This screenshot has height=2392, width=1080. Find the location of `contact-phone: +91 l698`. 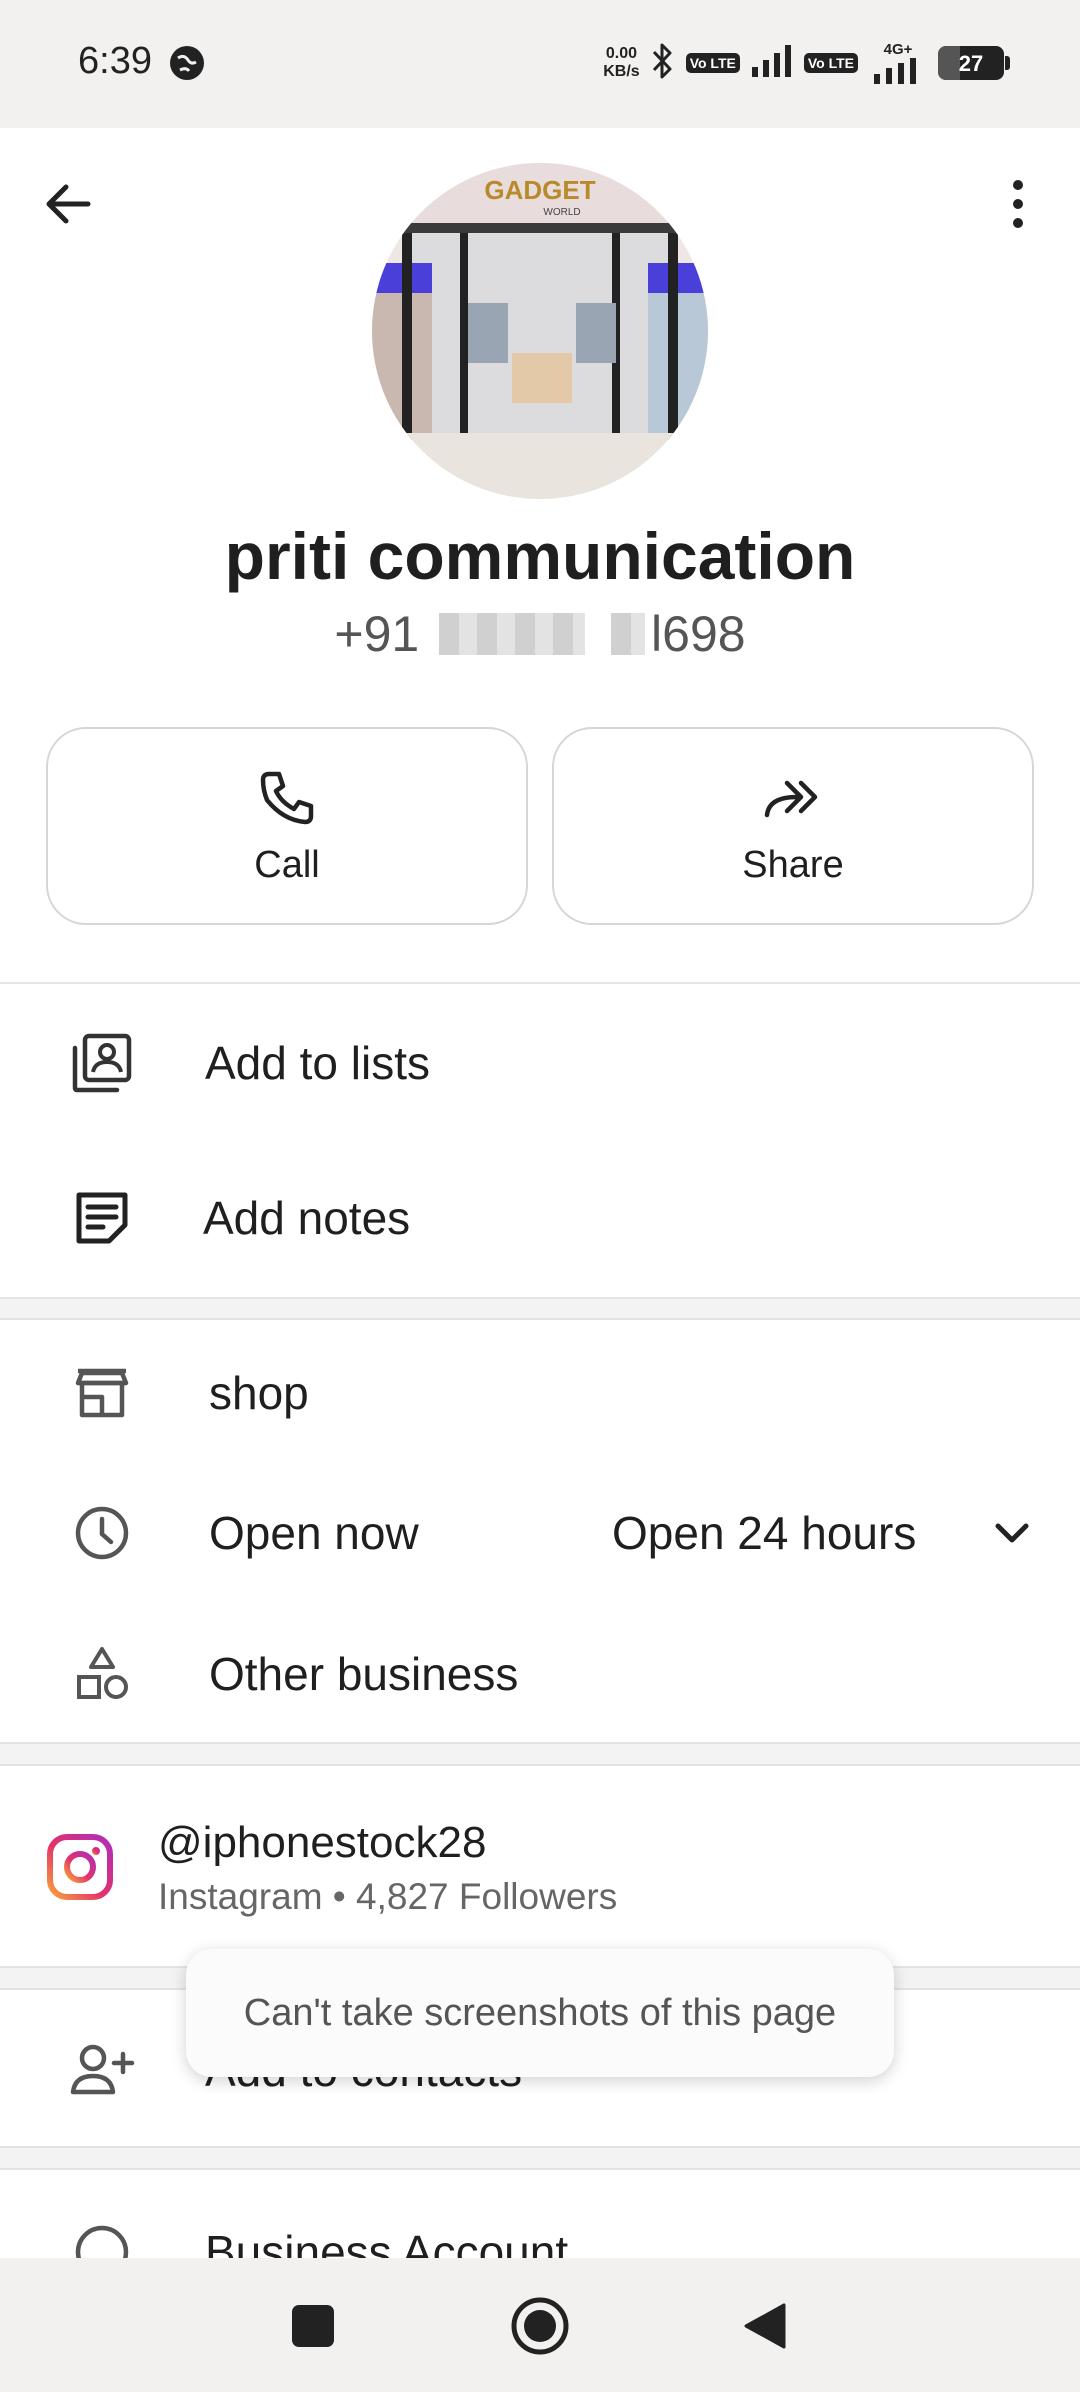

contact-phone: +91 l698 is located at coordinates (540, 634).